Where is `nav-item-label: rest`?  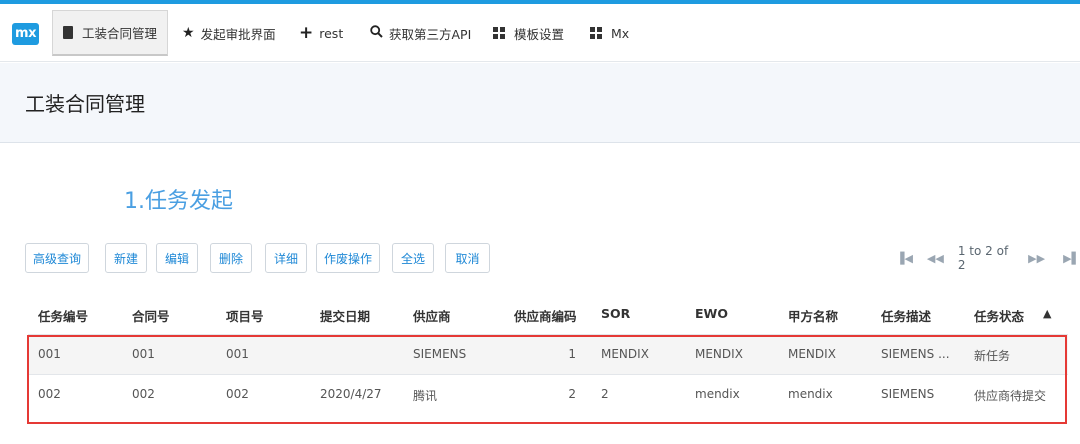 nav-item-label: rest is located at coordinates (331, 33).